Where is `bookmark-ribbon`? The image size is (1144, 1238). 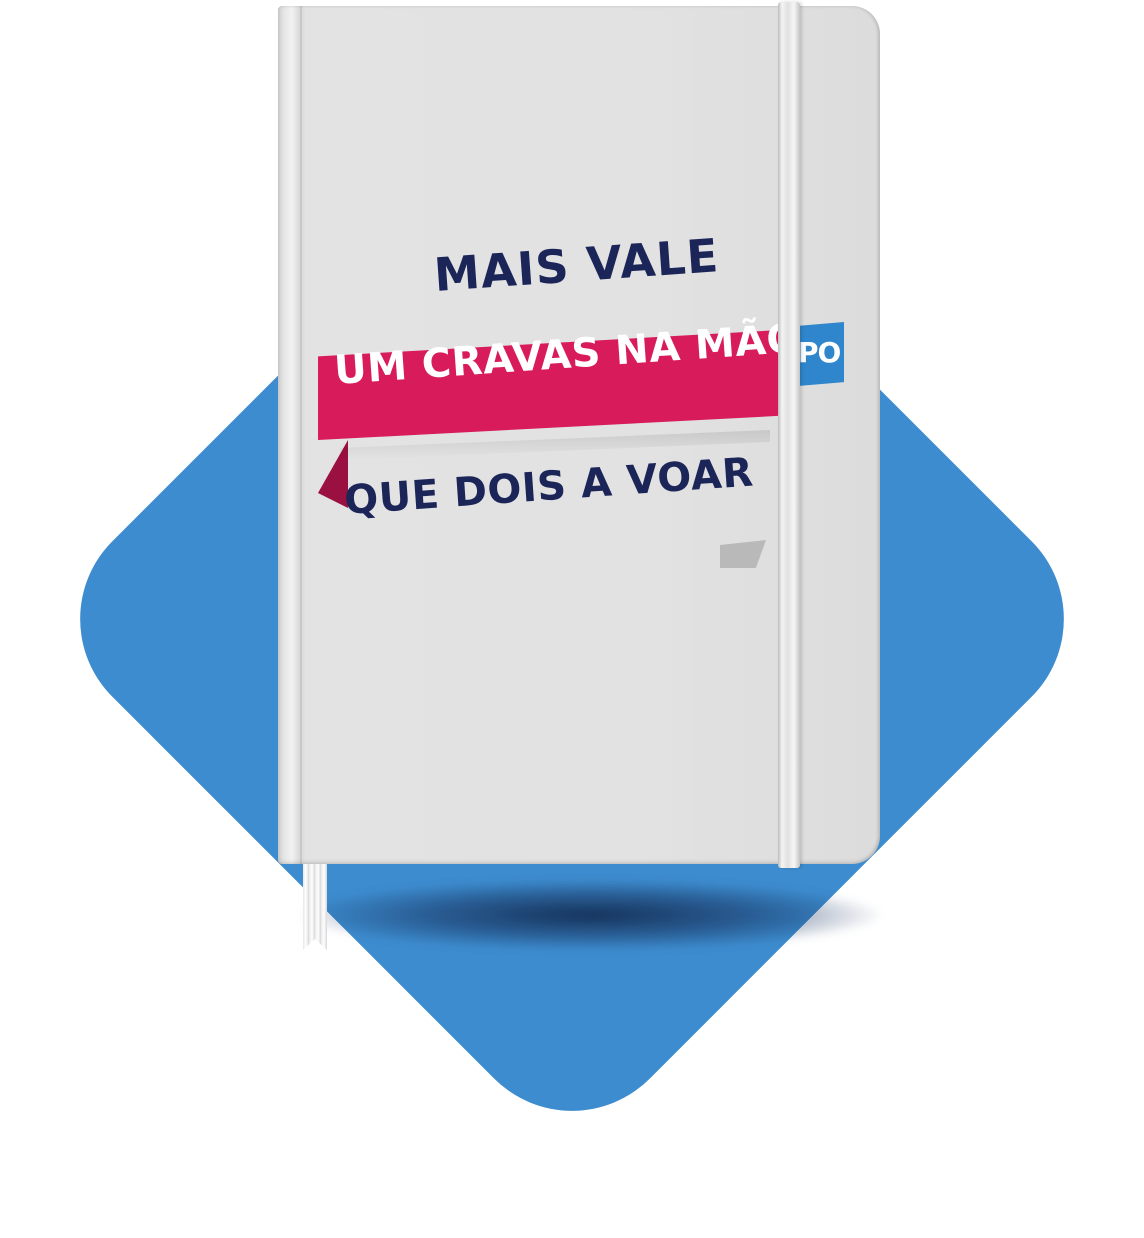 bookmark-ribbon is located at coordinates (315, 904).